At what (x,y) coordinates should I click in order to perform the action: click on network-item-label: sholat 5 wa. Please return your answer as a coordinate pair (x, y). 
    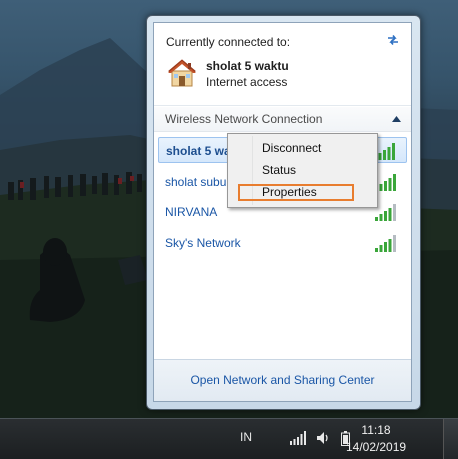
    Looking at the image, I should click on (198, 151).